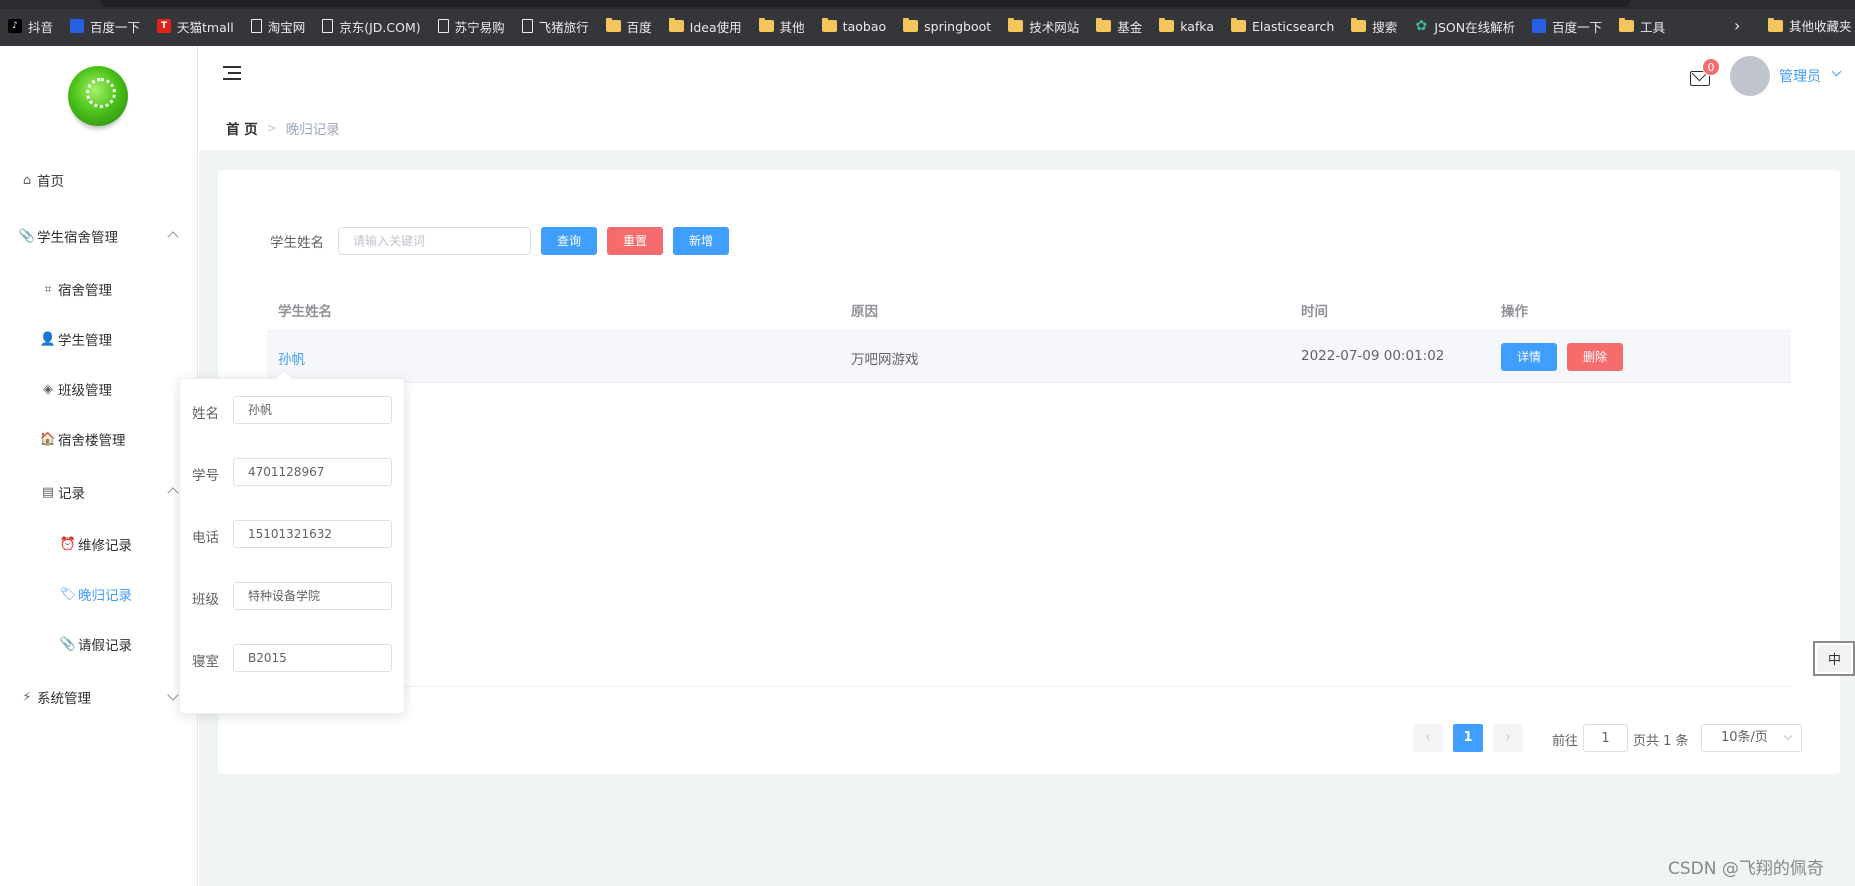 Image resolution: width=1855 pixels, height=886 pixels. What do you see at coordinates (27, 180) in the screenshot?
I see `home-icon: ⌂` at bounding box center [27, 180].